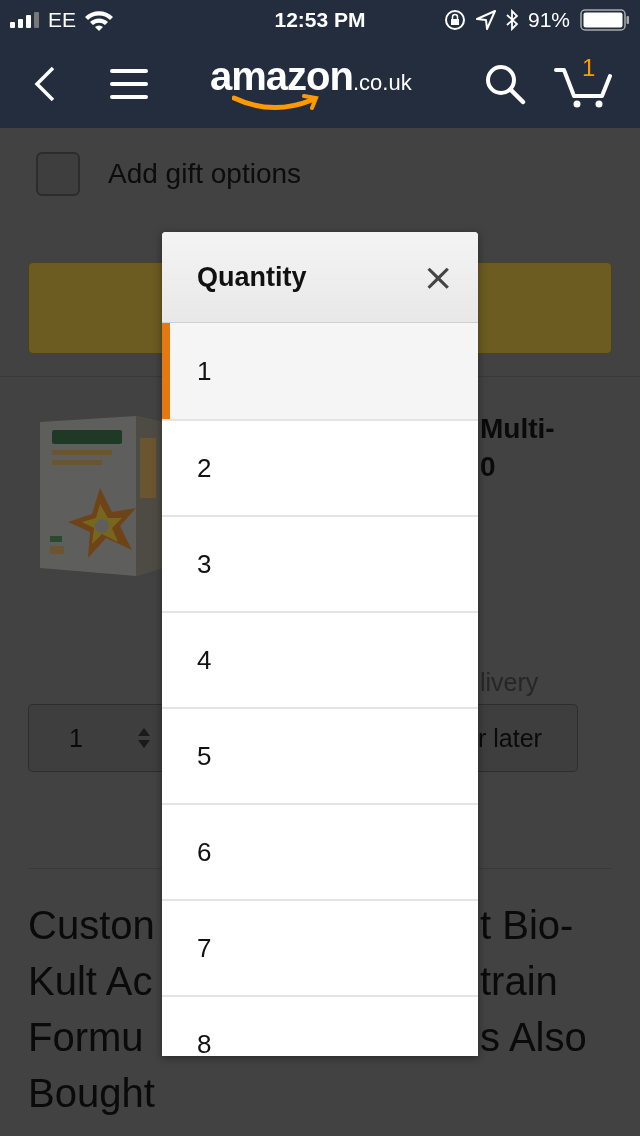 The height and width of the screenshot is (1136, 640). What do you see at coordinates (320, 20) in the screenshot?
I see `clock-time: 12:53 PM` at bounding box center [320, 20].